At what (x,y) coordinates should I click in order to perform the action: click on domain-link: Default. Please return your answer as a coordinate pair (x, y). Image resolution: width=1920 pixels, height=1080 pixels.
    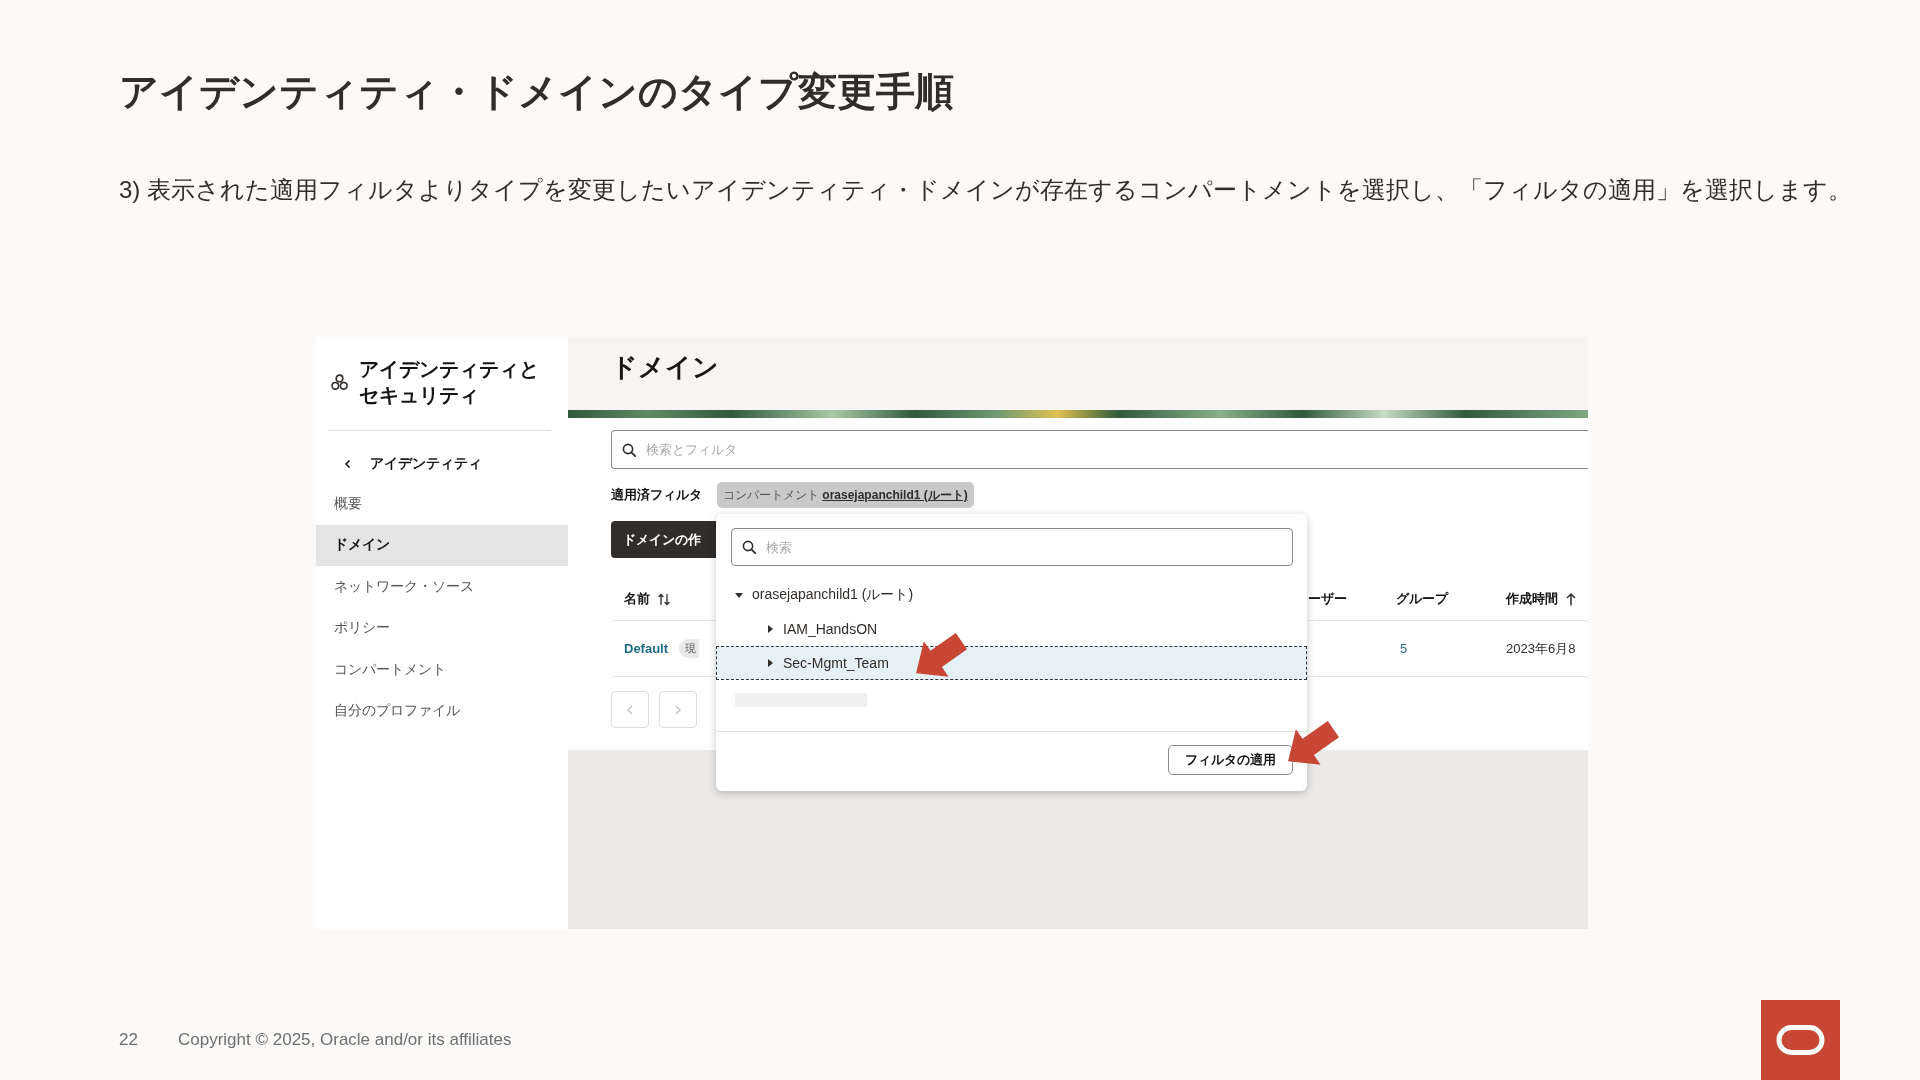
    Looking at the image, I should click on (646, 648).